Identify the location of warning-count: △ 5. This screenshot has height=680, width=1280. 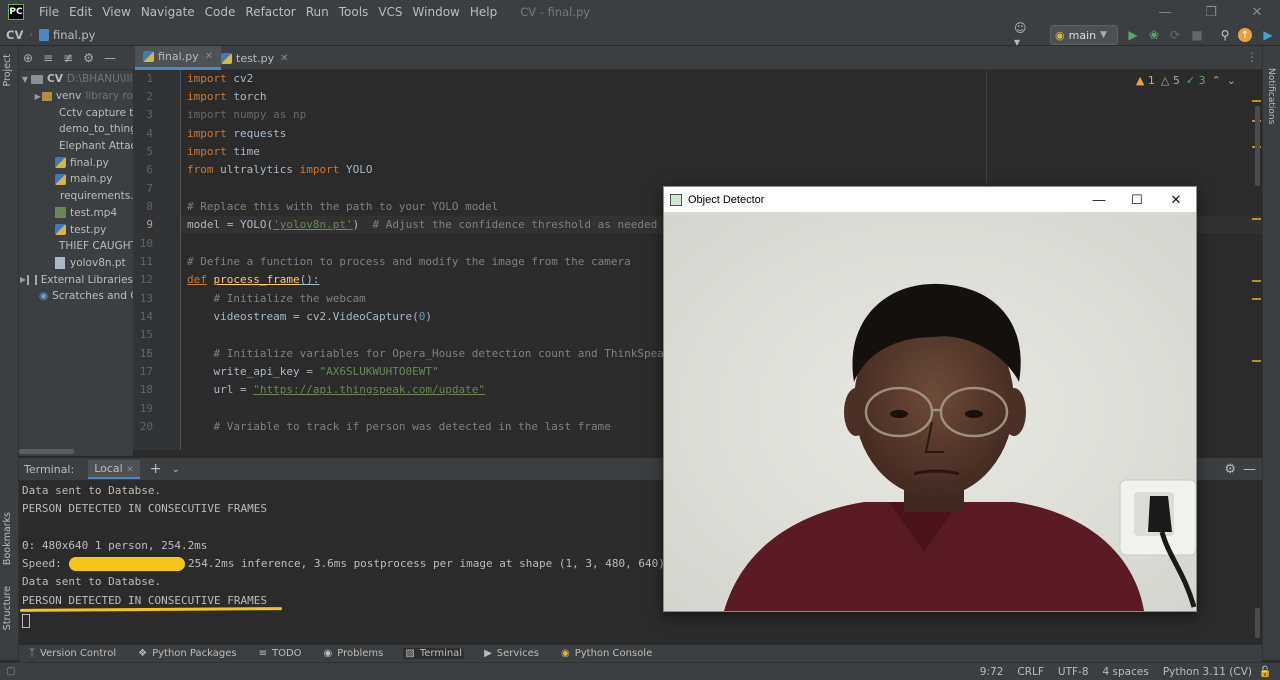
(1170, 80).